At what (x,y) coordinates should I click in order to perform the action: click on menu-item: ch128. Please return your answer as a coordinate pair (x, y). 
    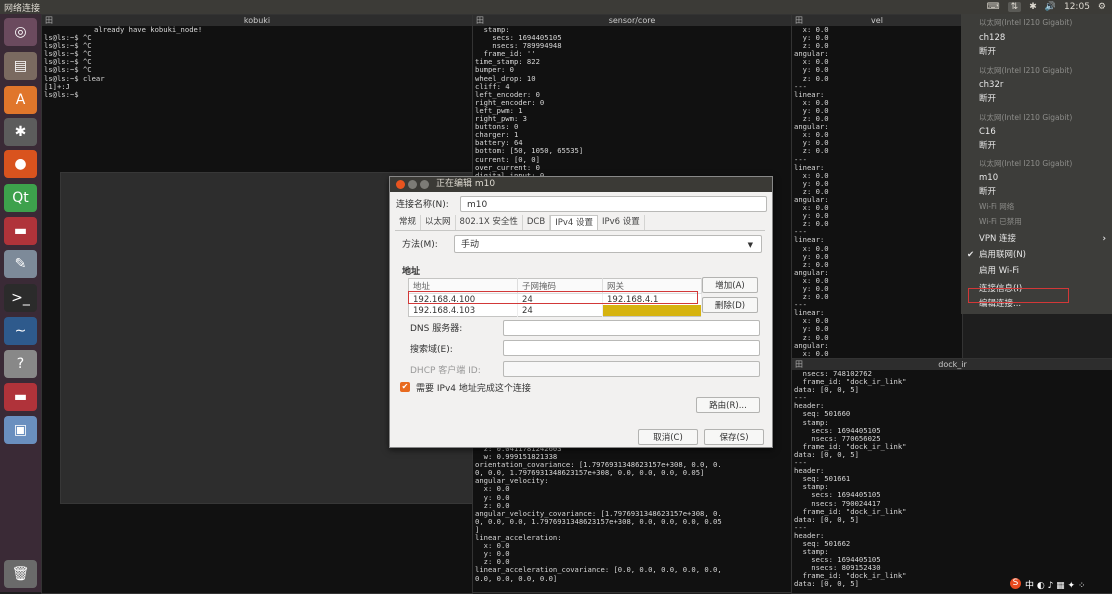
    Looking at the image, I should click on (1036, 38).